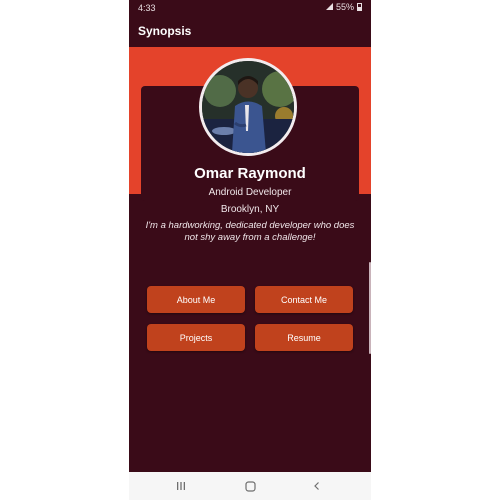 The width and height of the screenshot is (500, 500). Describe the element at coordinates (317, 486) in the screenshot. I see `back-icon` at that location.